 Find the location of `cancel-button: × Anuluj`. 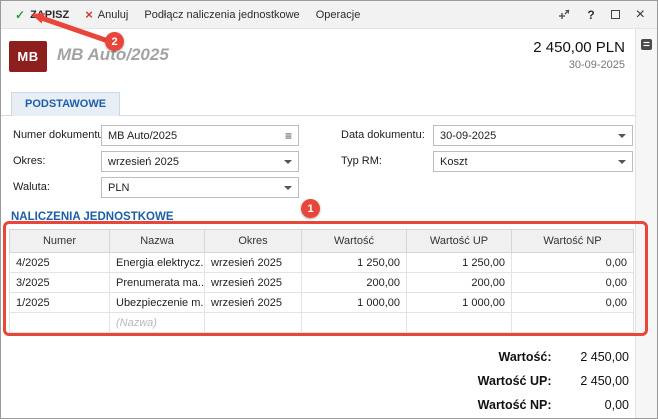

cancel-button: × Anuluj is located at coordinates (106, 14).